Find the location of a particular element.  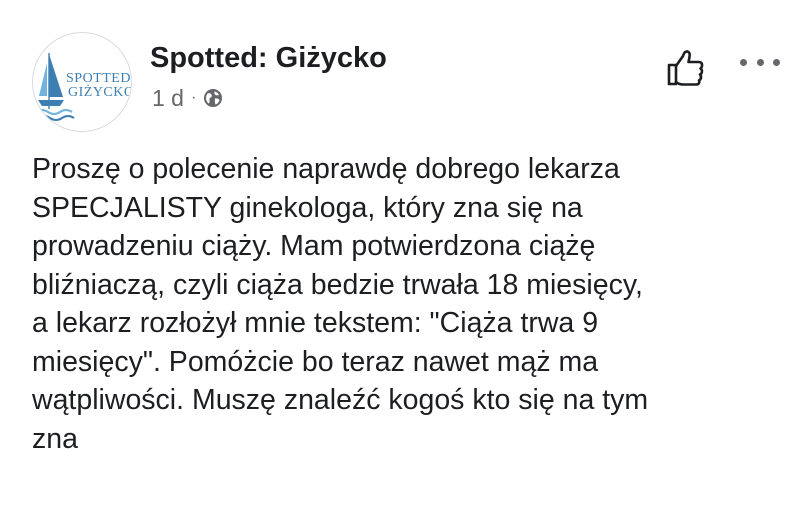

more-options-icon is located at coordinates (760, 62).